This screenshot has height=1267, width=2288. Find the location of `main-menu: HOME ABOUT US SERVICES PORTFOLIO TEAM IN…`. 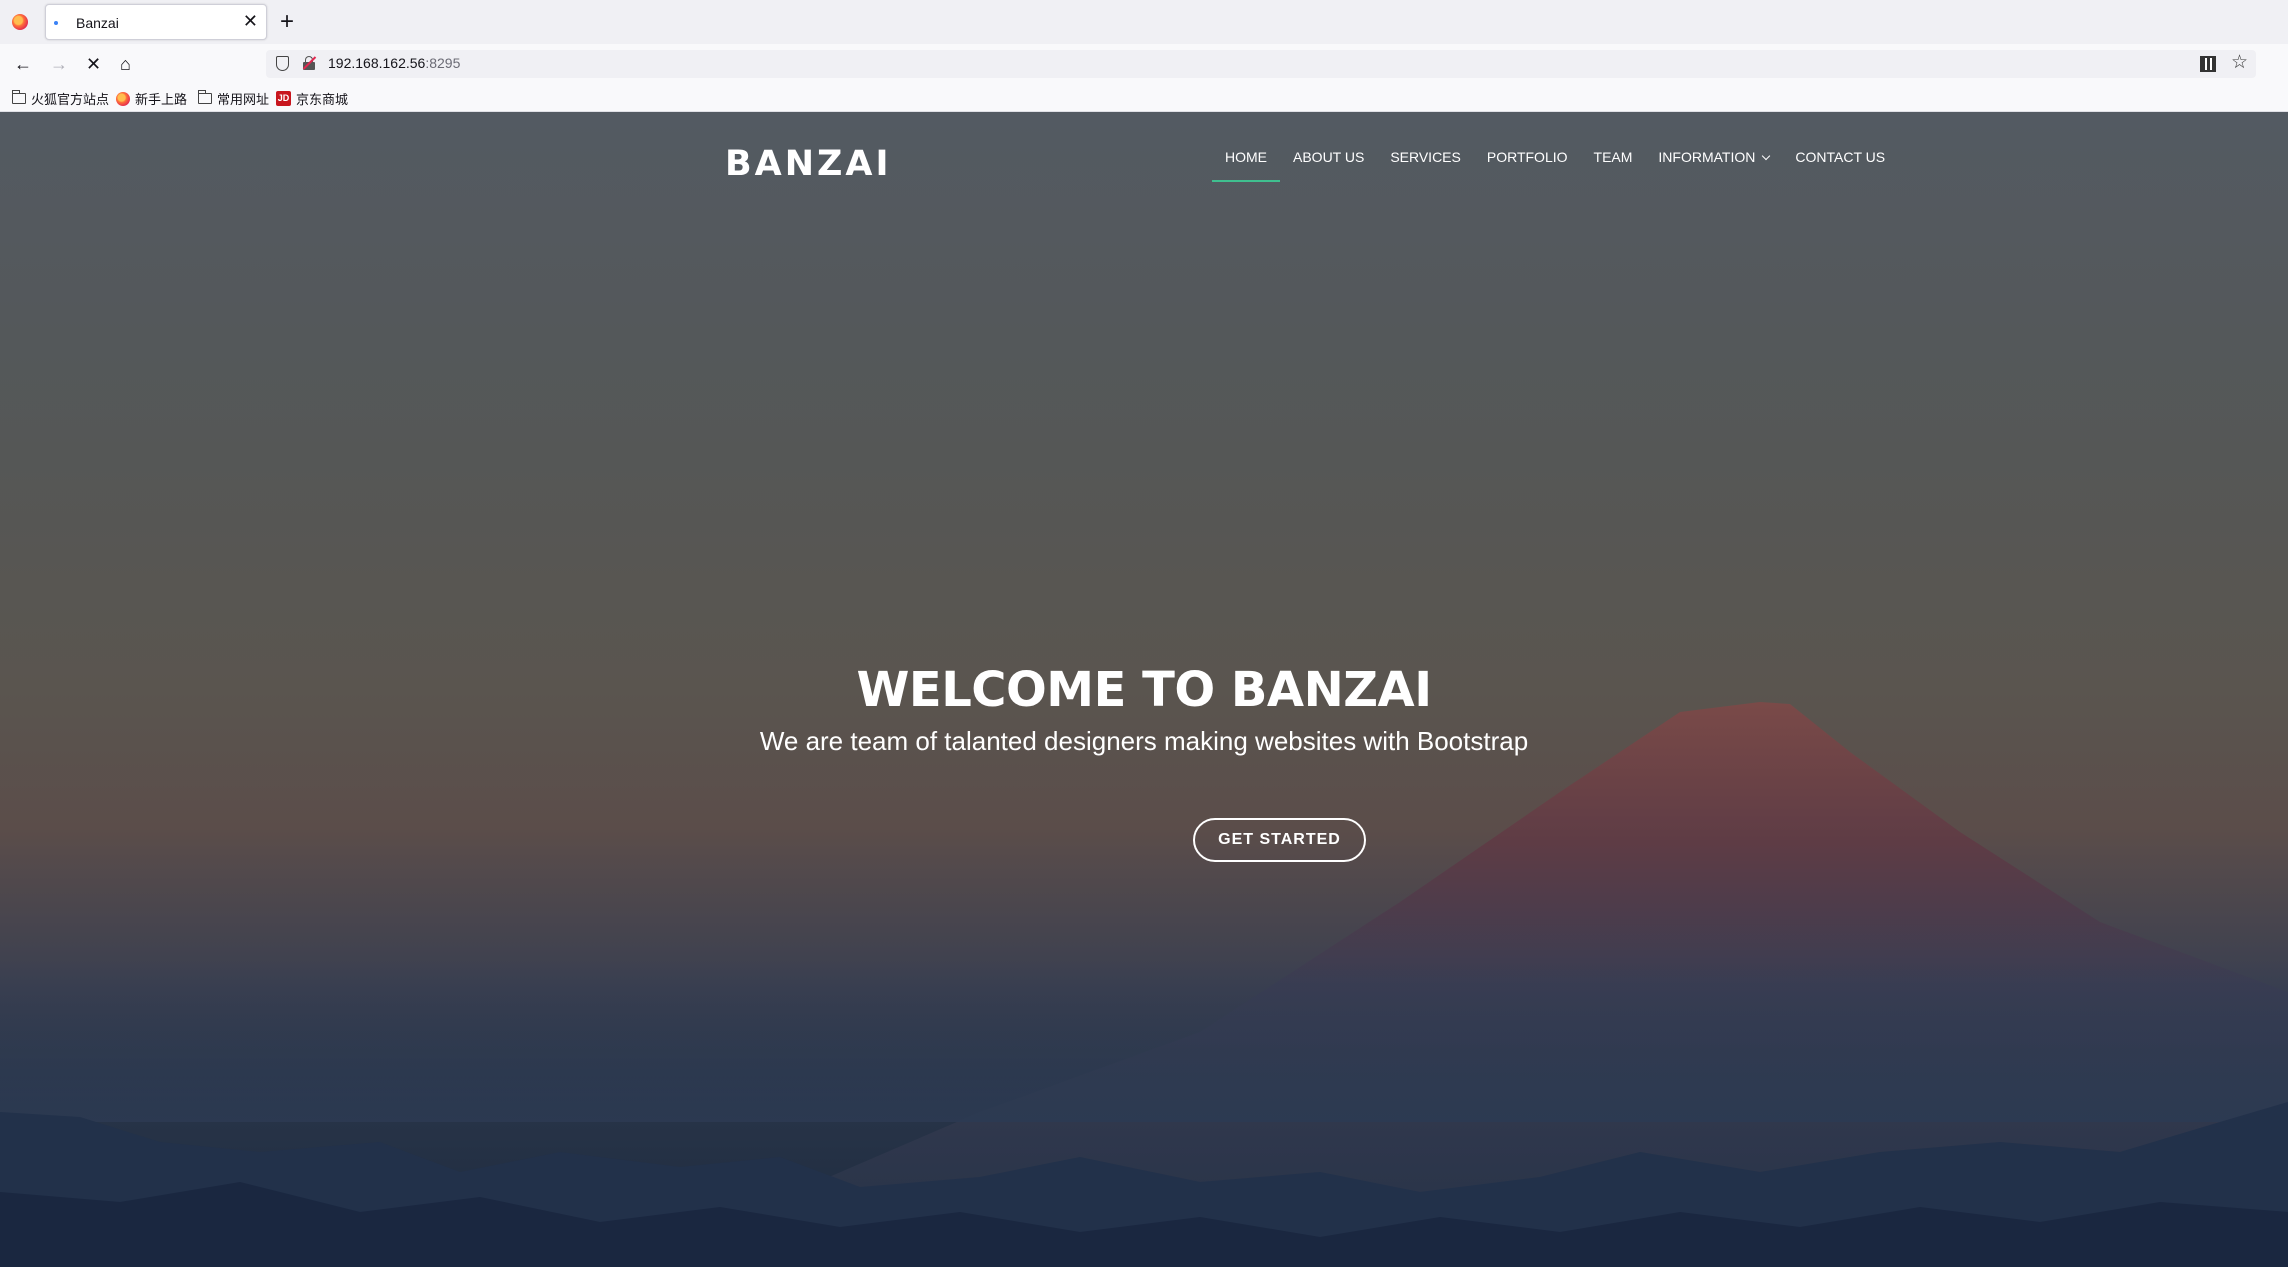

main-menu: HOME ABOUT US SERVICES PORTFOLIO TEAM IN… is located at coordinates (1555, 166).